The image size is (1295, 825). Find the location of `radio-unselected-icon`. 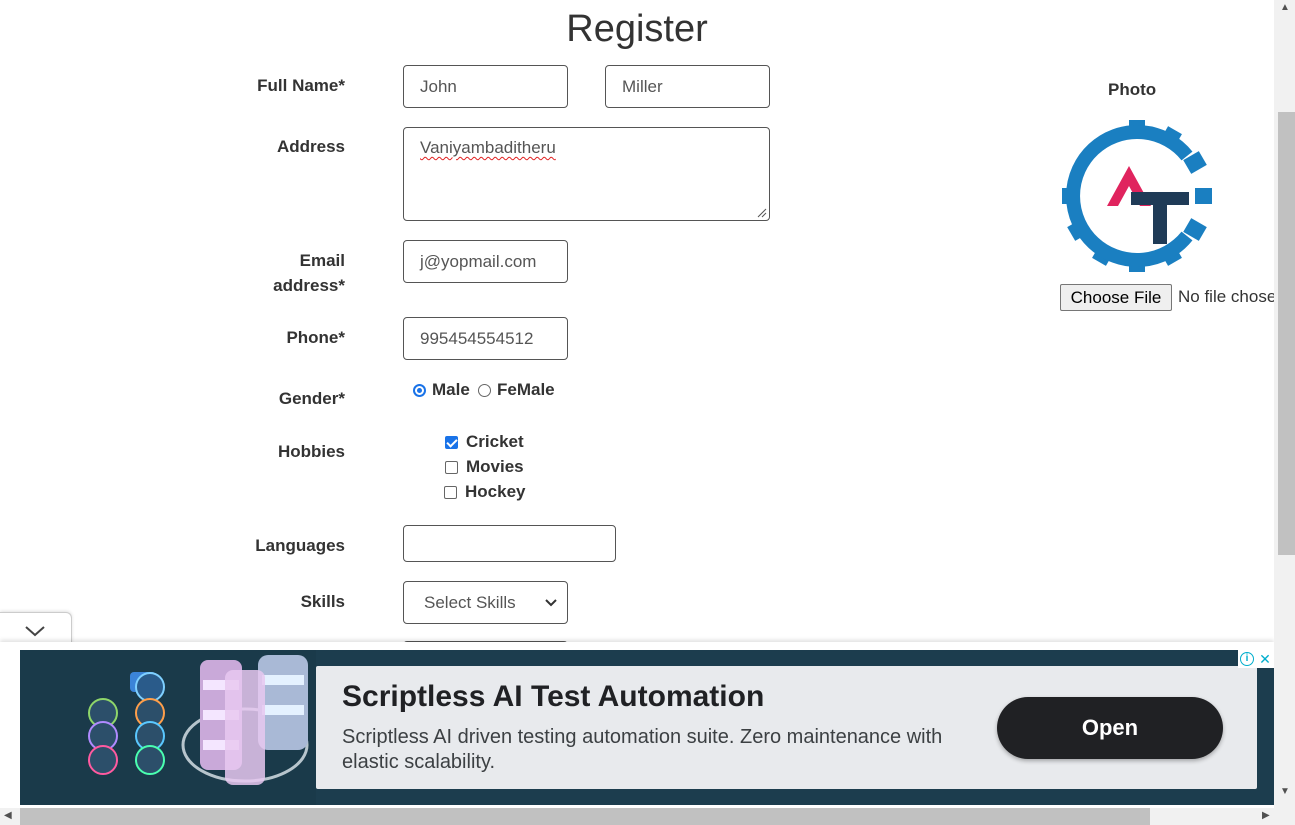

radio-unselected-icon is located at coordinates (484, 390).